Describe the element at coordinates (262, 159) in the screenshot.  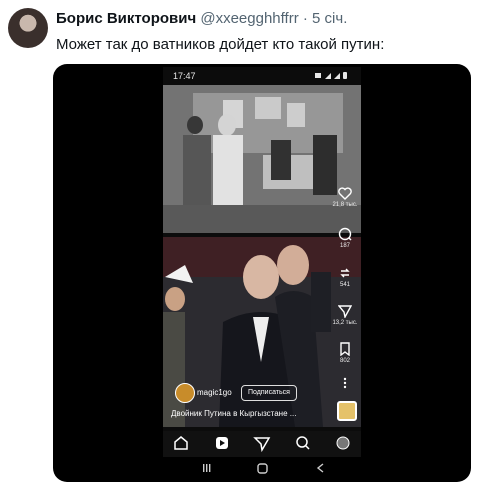
I see `video-frame-top` at that location.